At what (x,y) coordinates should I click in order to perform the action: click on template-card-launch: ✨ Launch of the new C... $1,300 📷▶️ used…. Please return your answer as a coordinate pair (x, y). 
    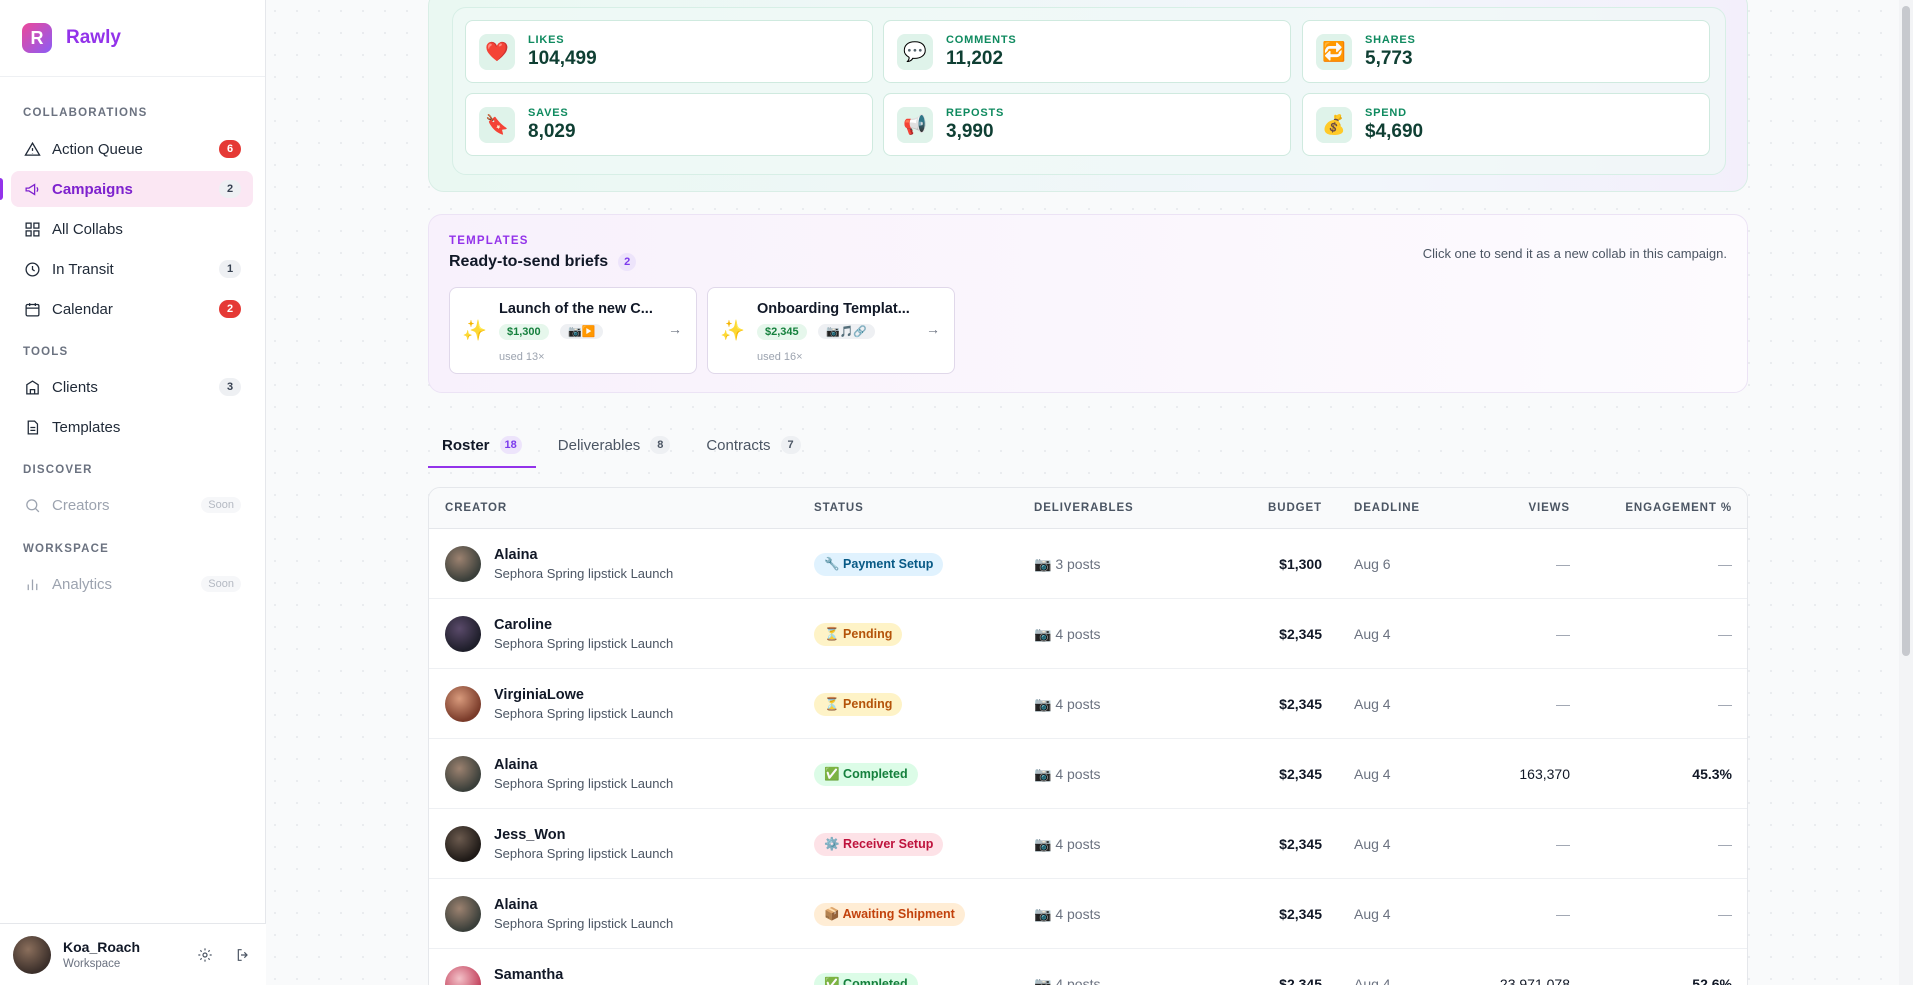
    Looking at the image, I should click on (573, 330).